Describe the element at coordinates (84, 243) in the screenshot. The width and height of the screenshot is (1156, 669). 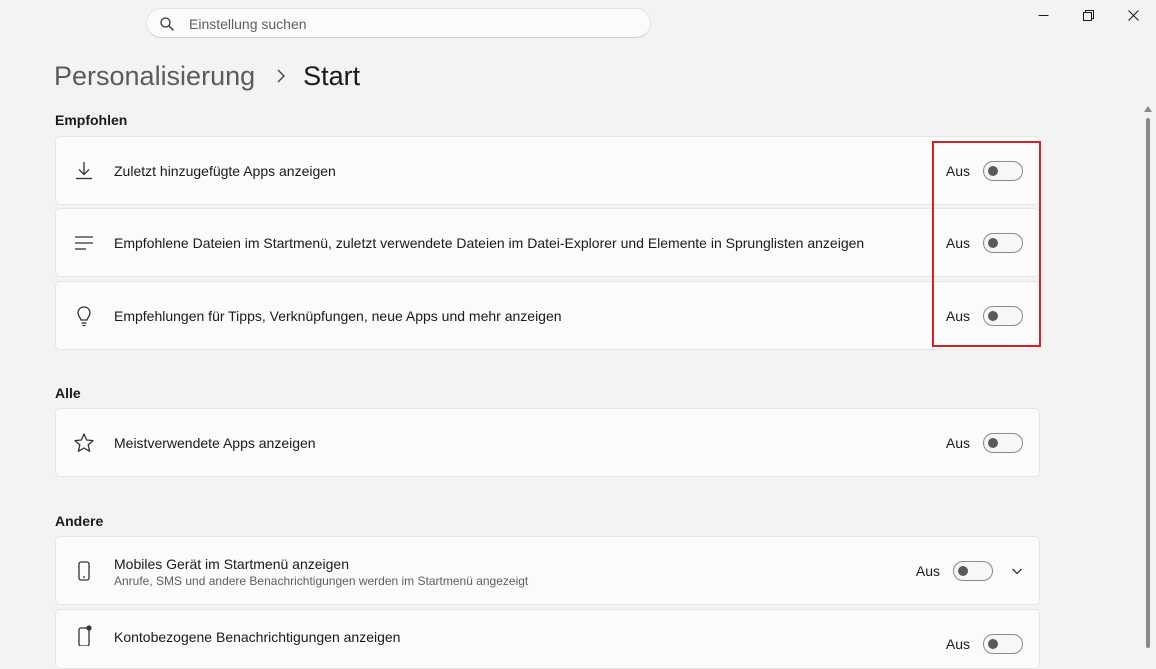
I see `list-icon` at that location.